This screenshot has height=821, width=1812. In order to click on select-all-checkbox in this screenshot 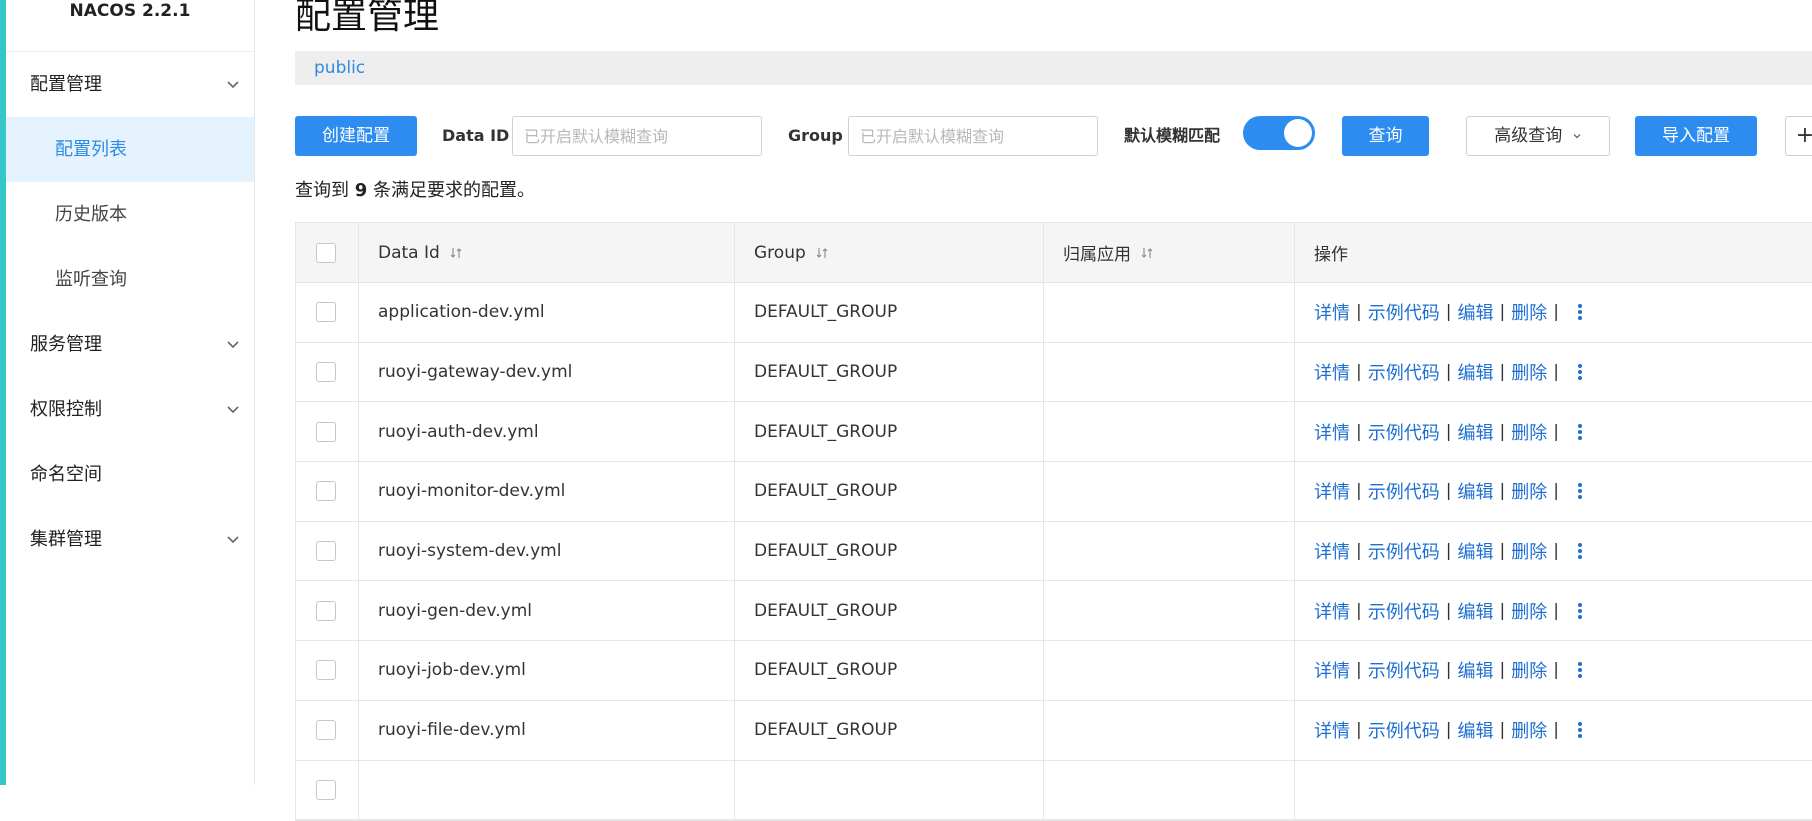, I will do `click(326, 252)`.